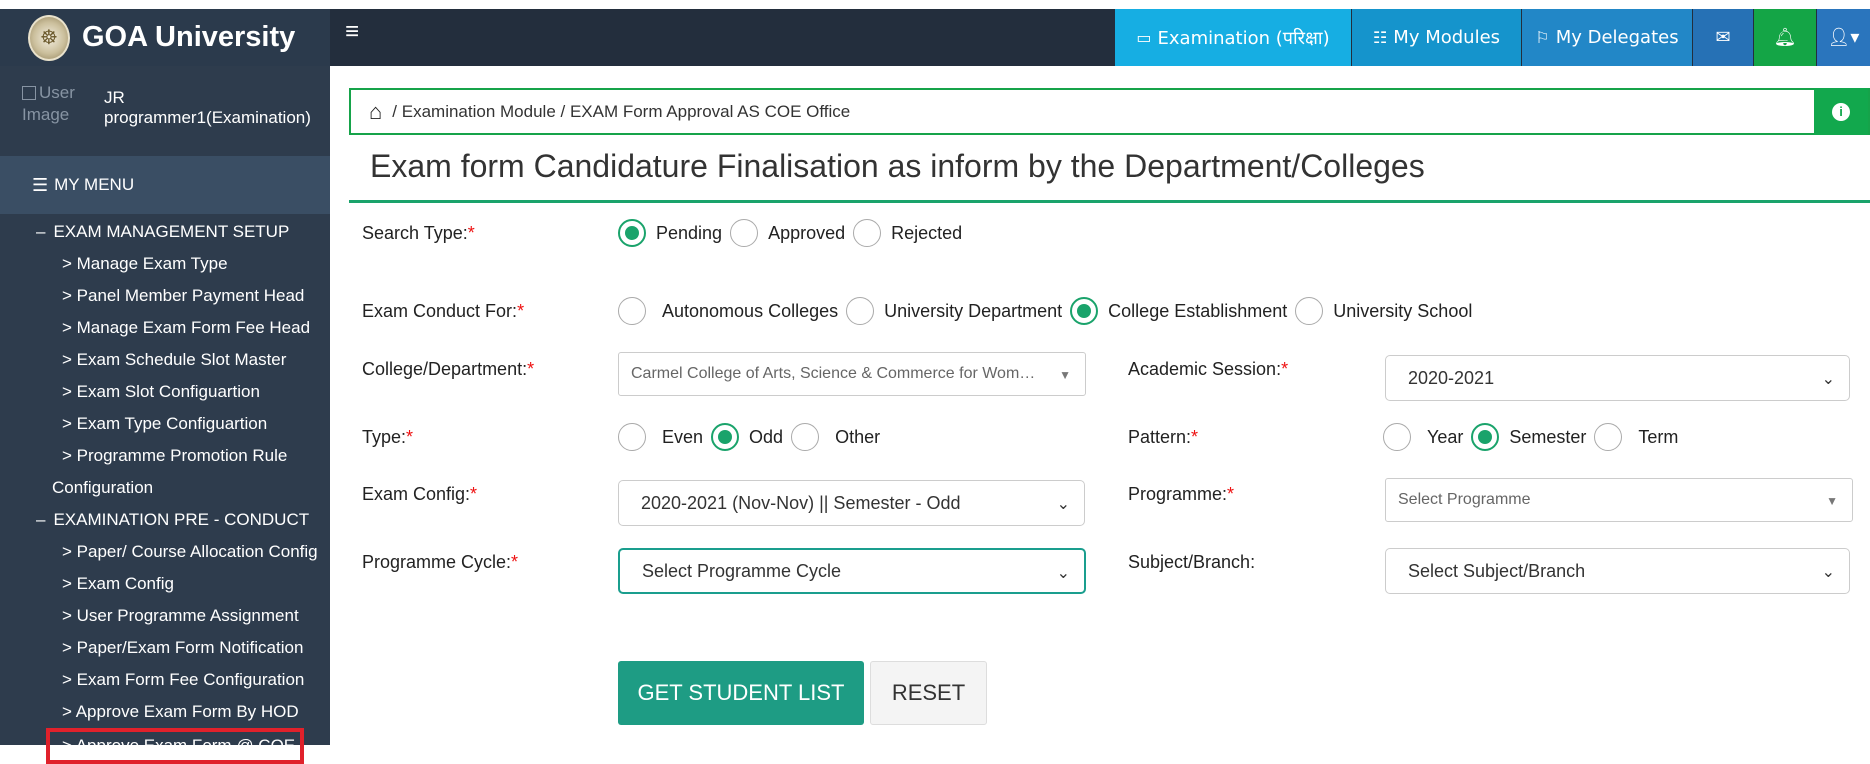 The height and width of the screenshot is (764, 1870). What do you see at coordinates (1542, 37) in the screenshot?
I see `flag-icon: ⚐` at bounding box center [1542, 37].